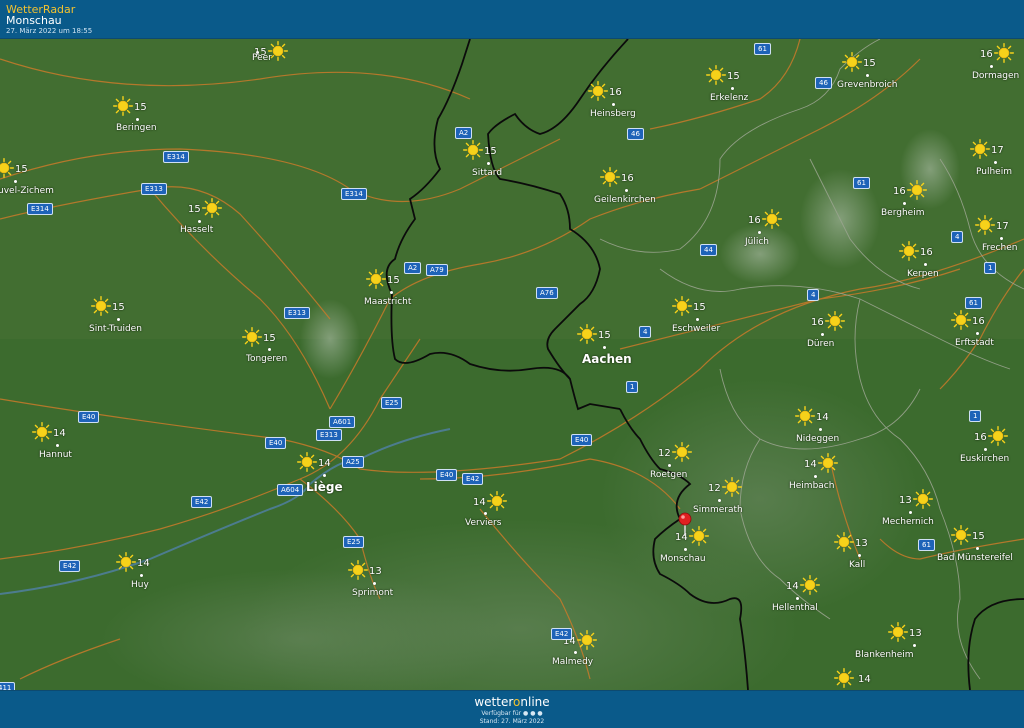 Image resolution: width=1024 pixels, height=728 pixels. I want to click on city-marker-sittard, so click(488, 163).